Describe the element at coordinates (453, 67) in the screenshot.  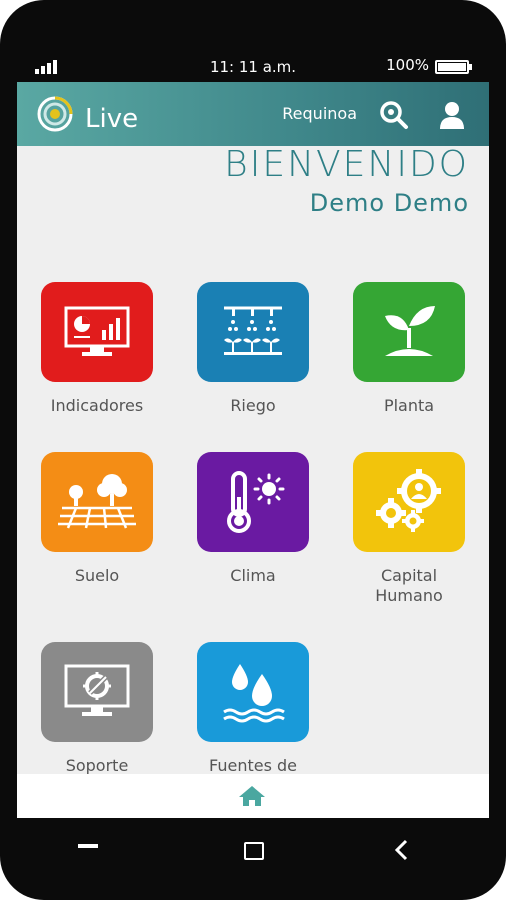
I see `battery-icon` at that location.